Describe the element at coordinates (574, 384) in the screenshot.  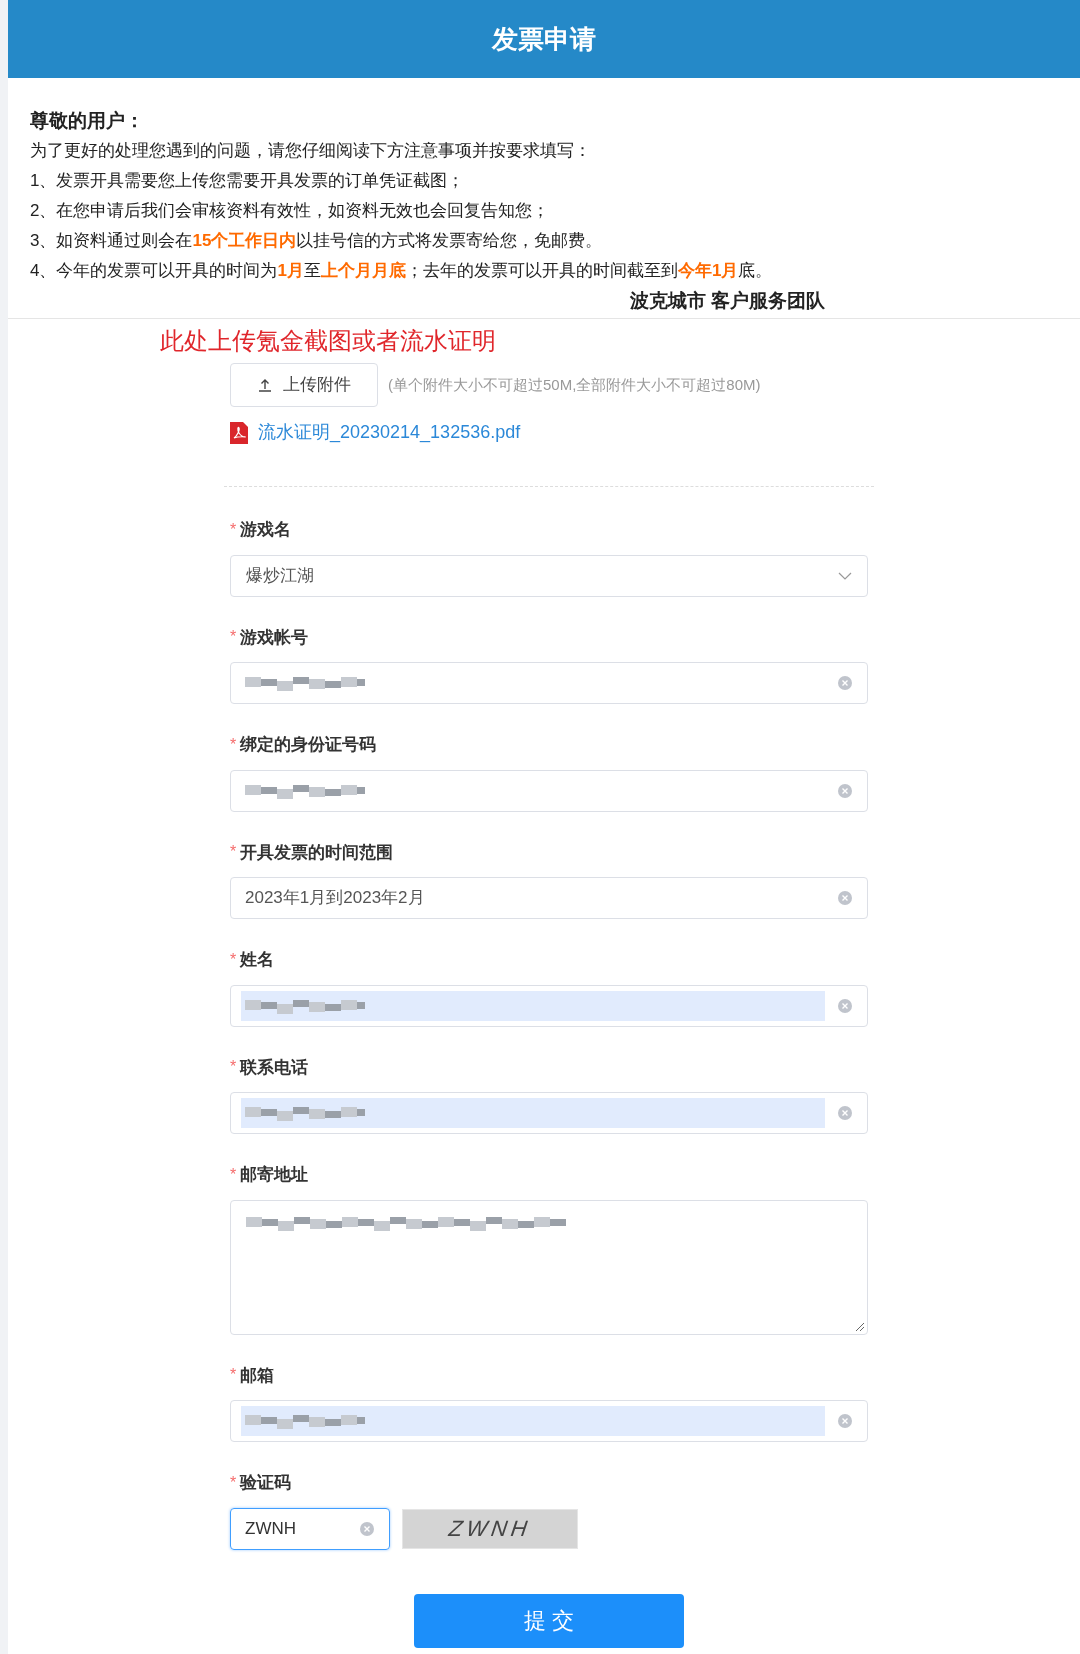
I see `upload-hint: (单个附件大小不可超过50M,全部附件大小不可超过80M)` at that location.